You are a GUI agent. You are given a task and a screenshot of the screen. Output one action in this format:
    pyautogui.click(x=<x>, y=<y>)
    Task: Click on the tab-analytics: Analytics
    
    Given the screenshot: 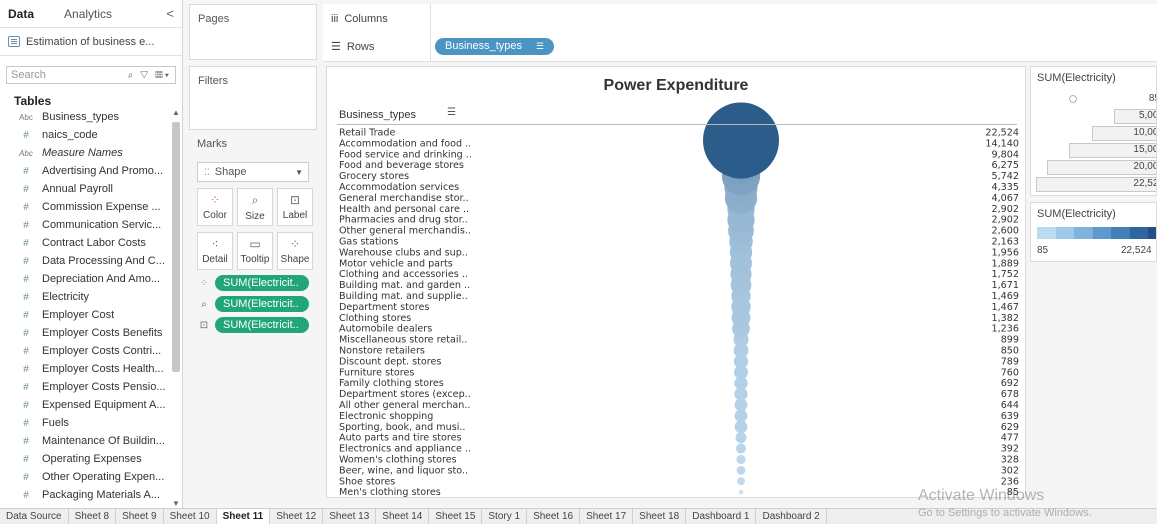 What is the action you would take?
    pyautogui.click(x=88, y=14)
    